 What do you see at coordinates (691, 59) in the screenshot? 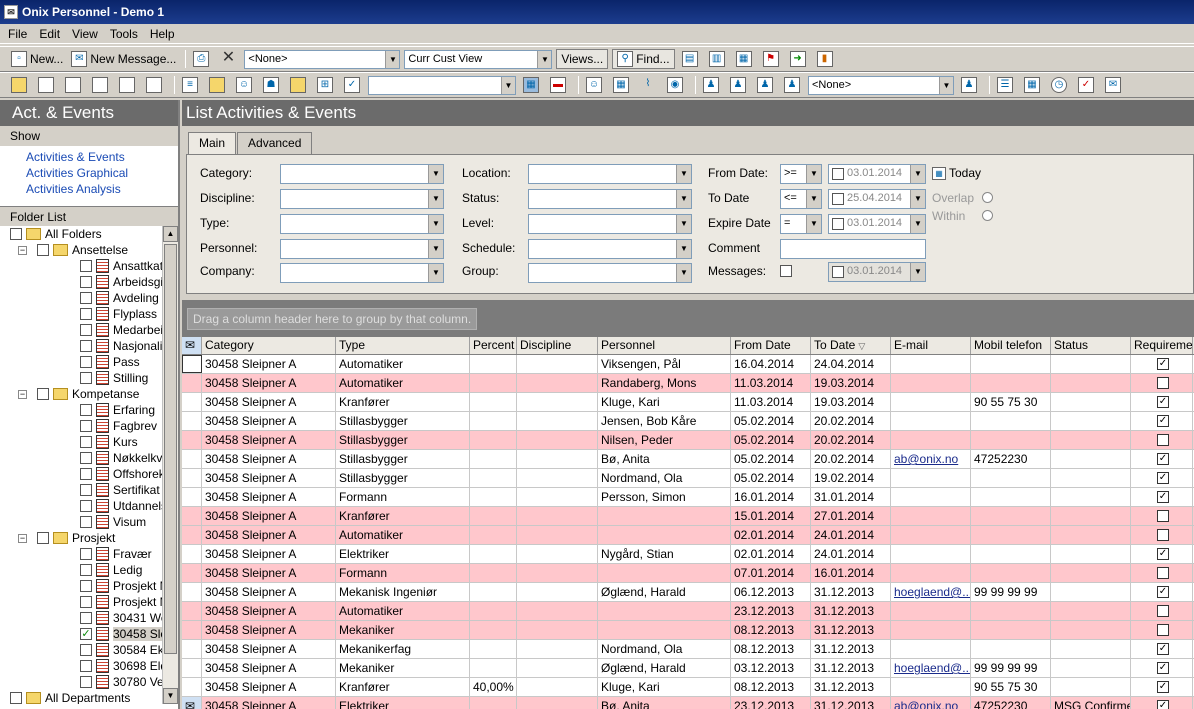
I see `layout-1-button: ▤` at bounding box center [691, 59].